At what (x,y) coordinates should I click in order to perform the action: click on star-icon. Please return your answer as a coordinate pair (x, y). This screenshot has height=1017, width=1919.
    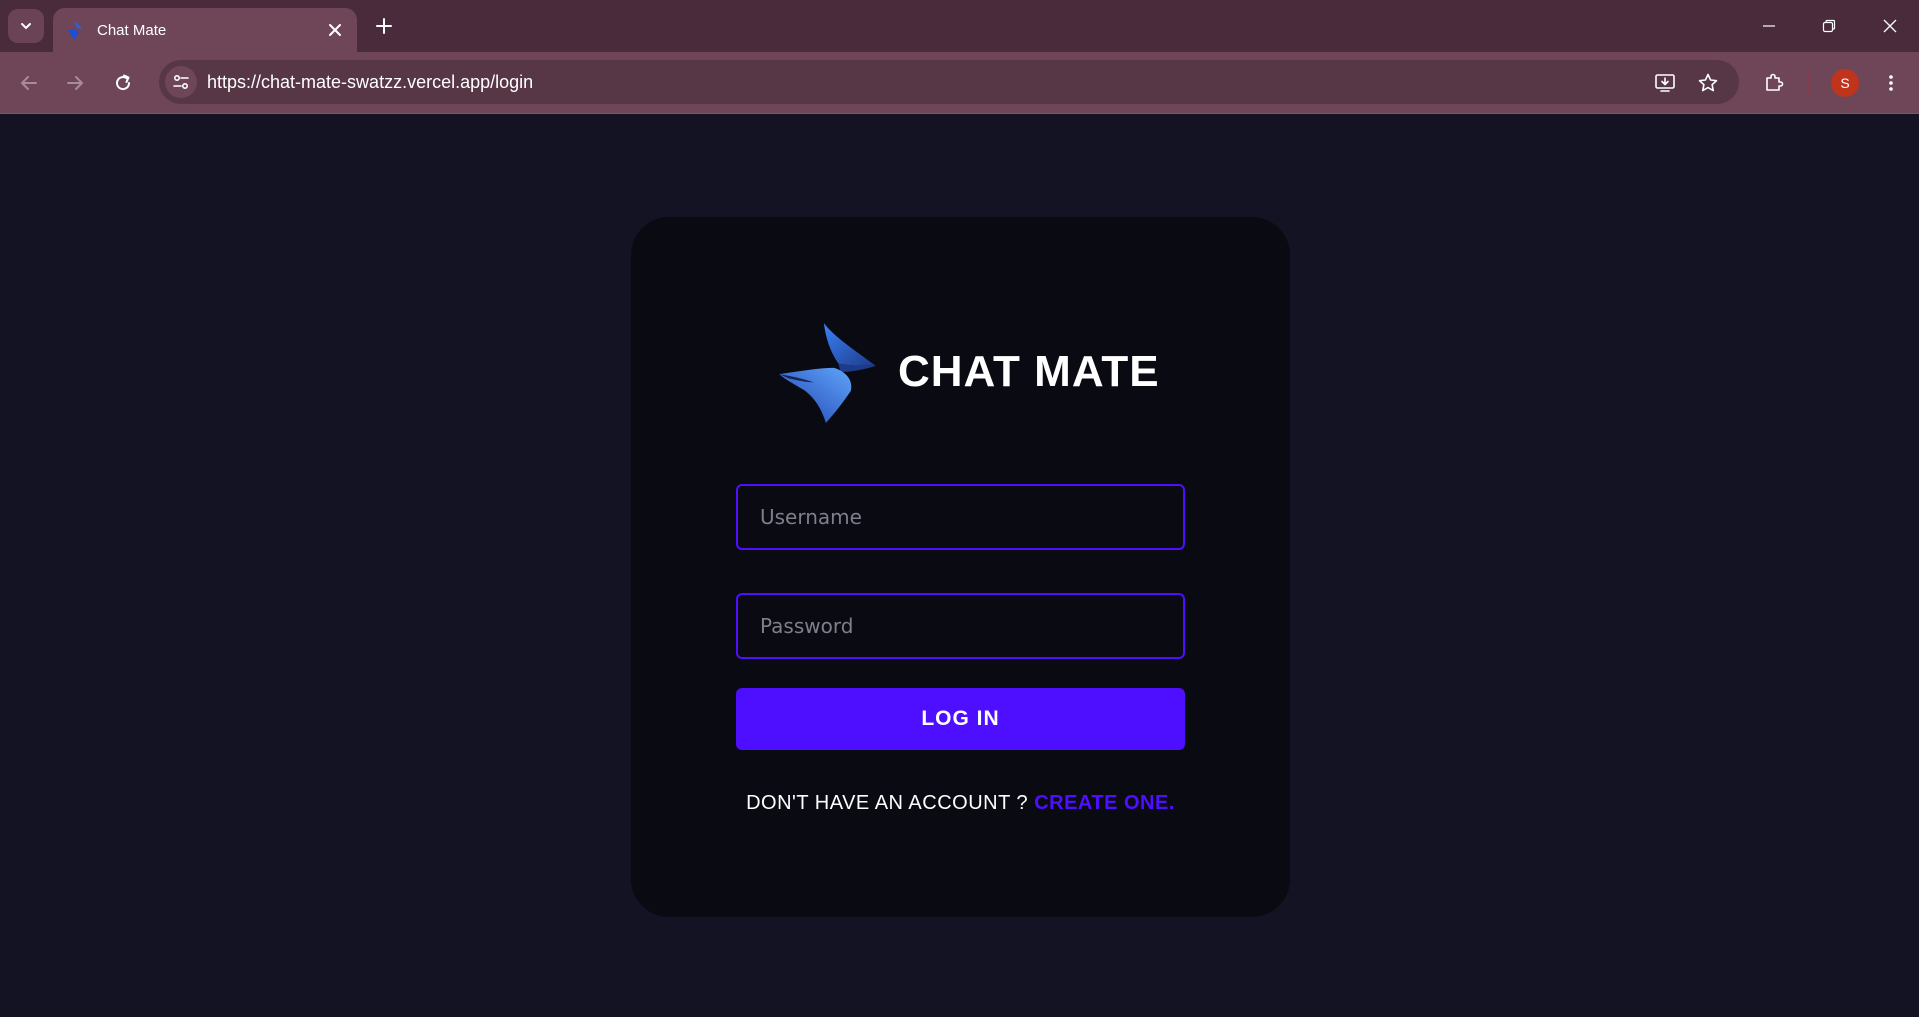
    Looking at the image, I should click on (1708, 82).